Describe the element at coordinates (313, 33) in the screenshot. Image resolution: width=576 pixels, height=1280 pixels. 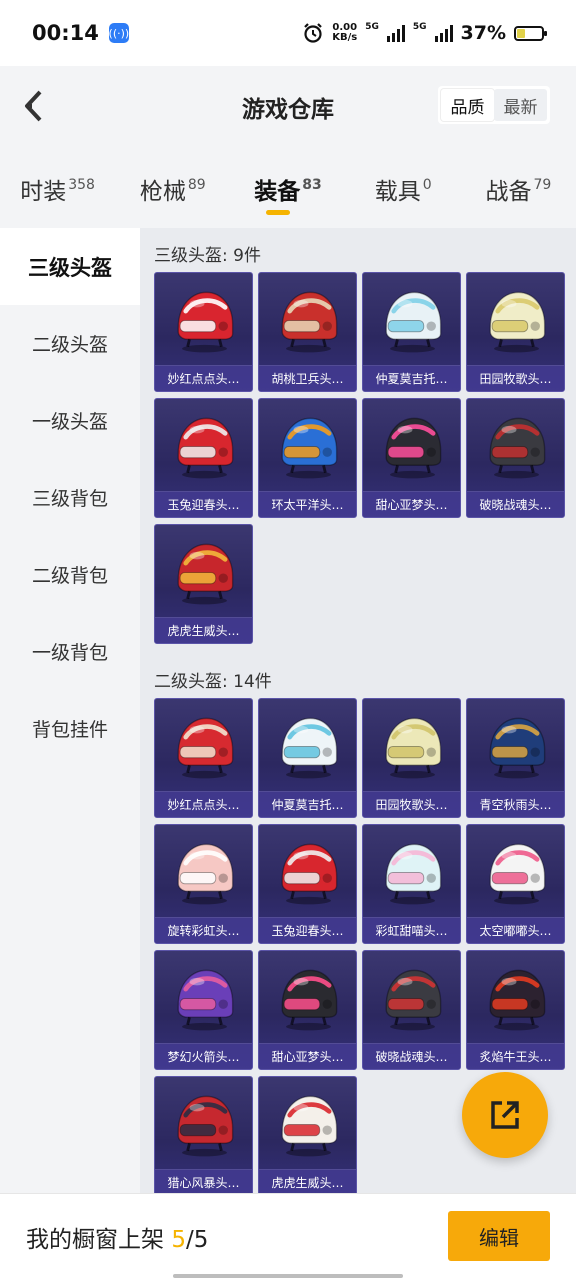
I see `alarm-icon` at that location.